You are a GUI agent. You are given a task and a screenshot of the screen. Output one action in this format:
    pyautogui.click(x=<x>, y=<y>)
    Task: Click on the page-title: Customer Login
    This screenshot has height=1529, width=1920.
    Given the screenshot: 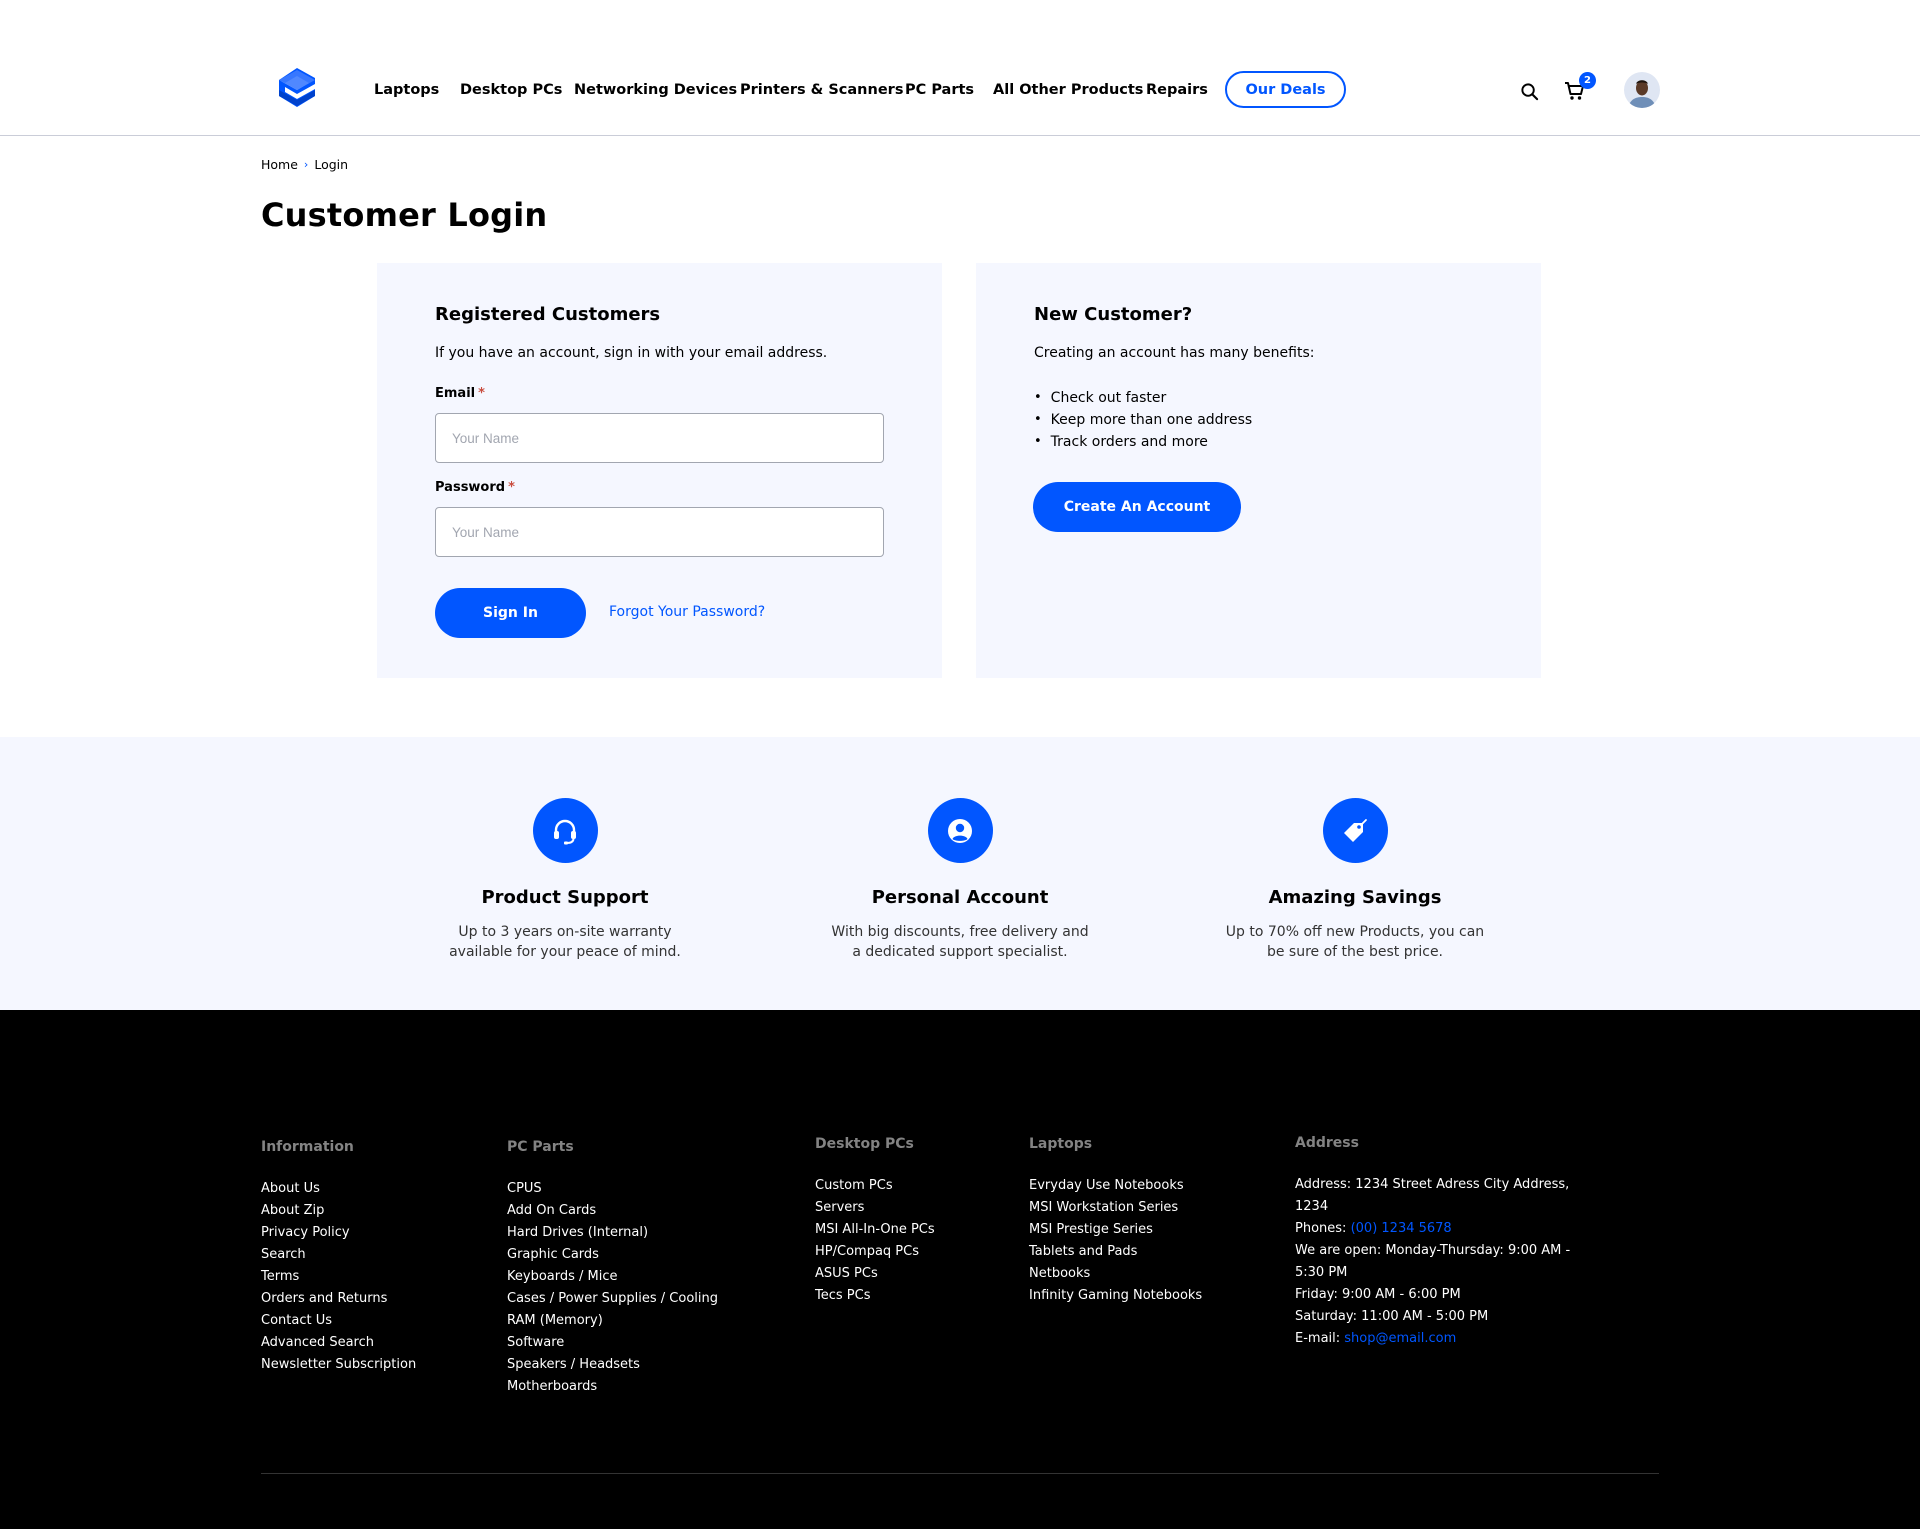 What is the action you would take?
    pyautogui.click(x=404, y=215)
    